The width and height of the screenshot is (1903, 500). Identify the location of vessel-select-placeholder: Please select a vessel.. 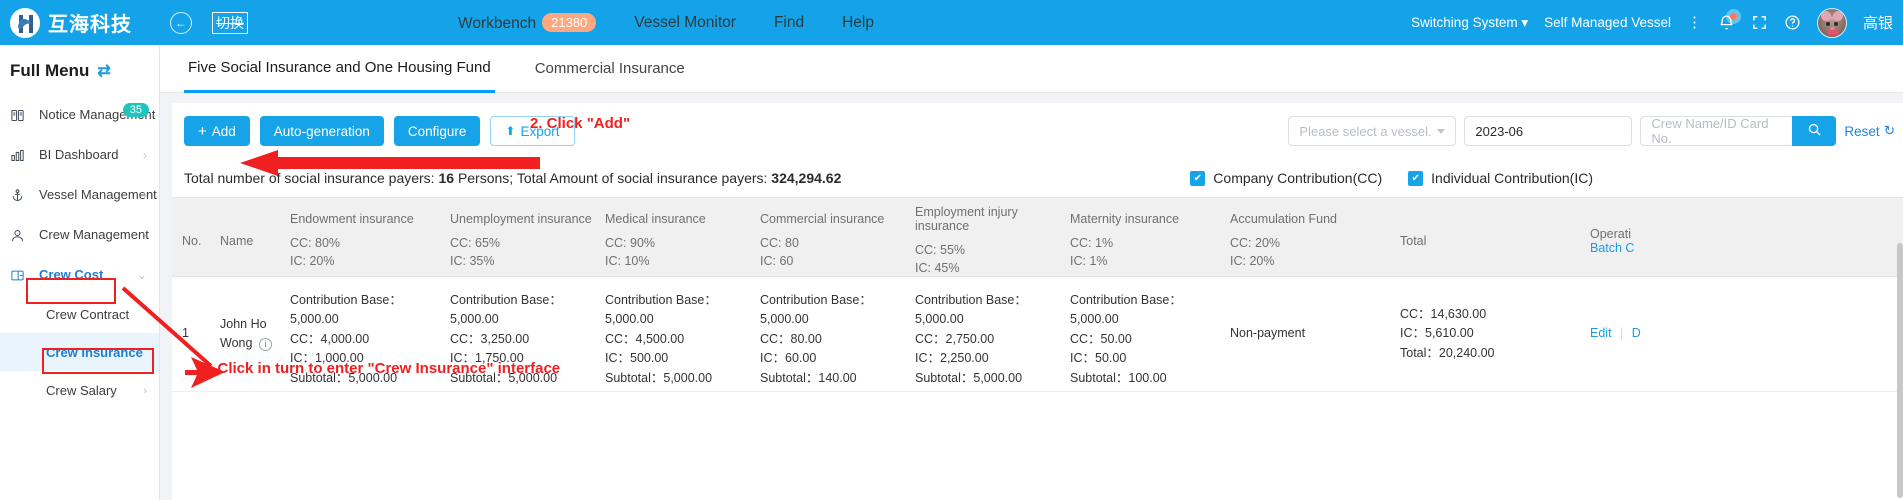
(1365, 131).